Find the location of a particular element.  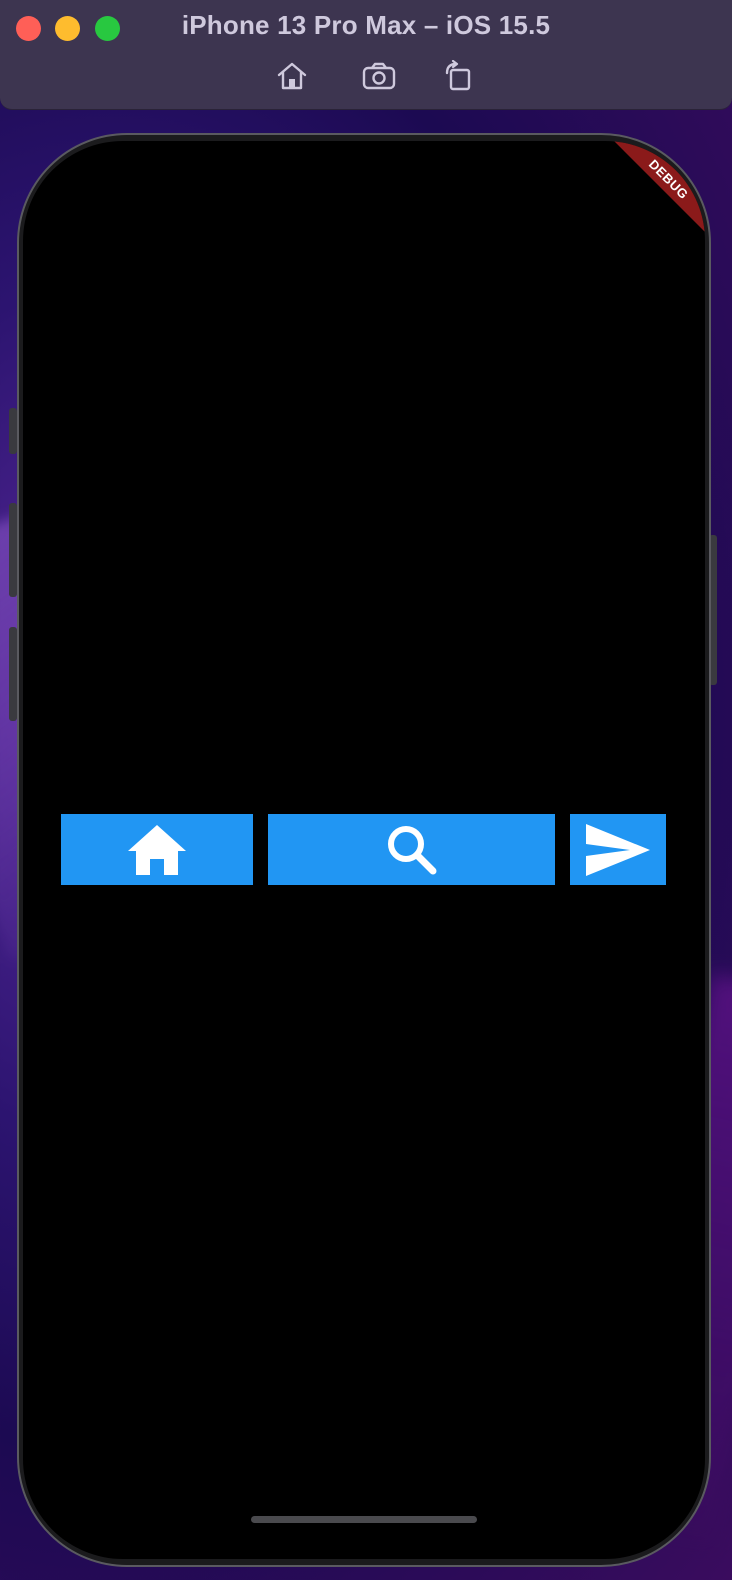

search-icon is located at coordinates (411, 849).